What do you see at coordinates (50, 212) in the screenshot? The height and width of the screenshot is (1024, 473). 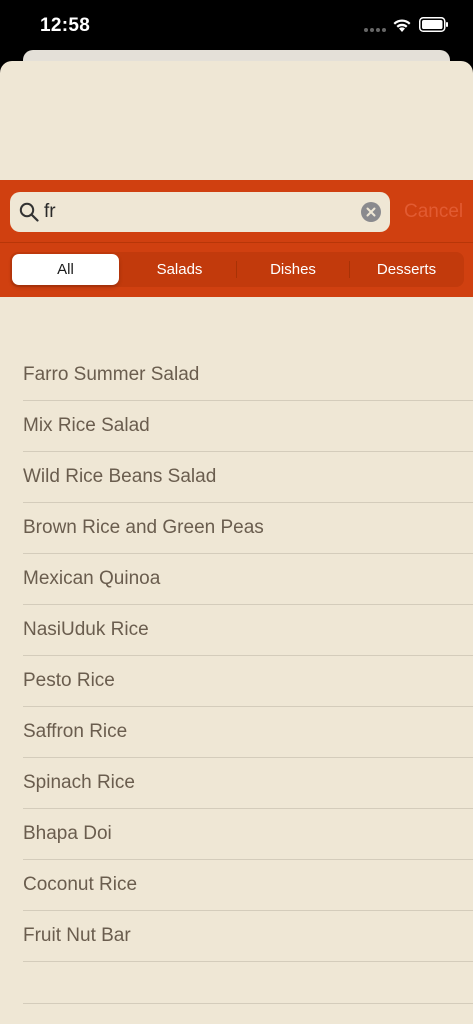 I see `search-input: fr` at bounding box center [50, 212].